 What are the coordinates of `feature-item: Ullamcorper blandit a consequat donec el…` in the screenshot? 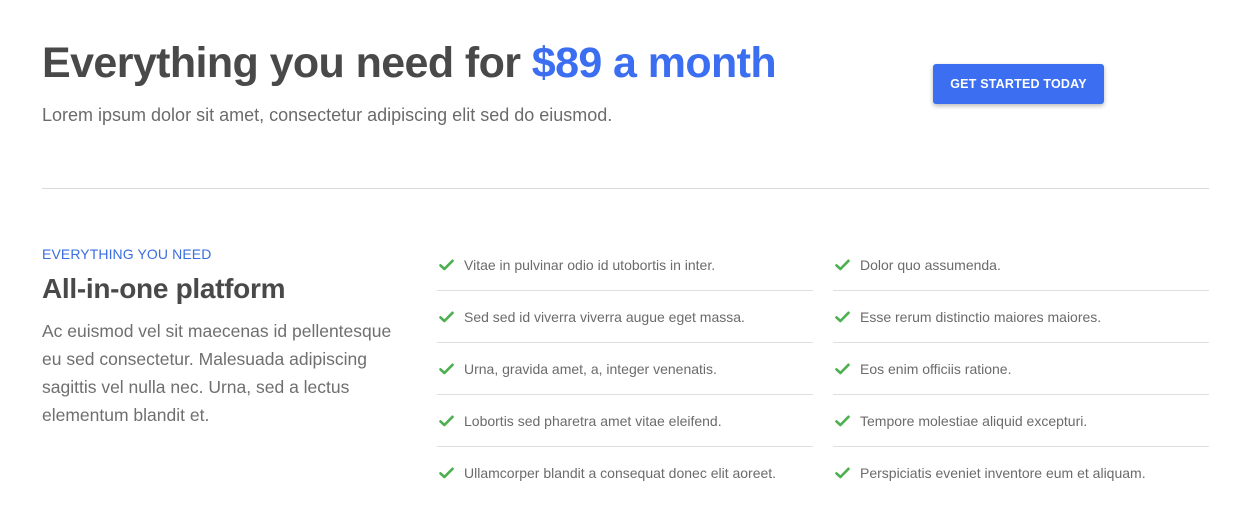 It's located at (625, 473).